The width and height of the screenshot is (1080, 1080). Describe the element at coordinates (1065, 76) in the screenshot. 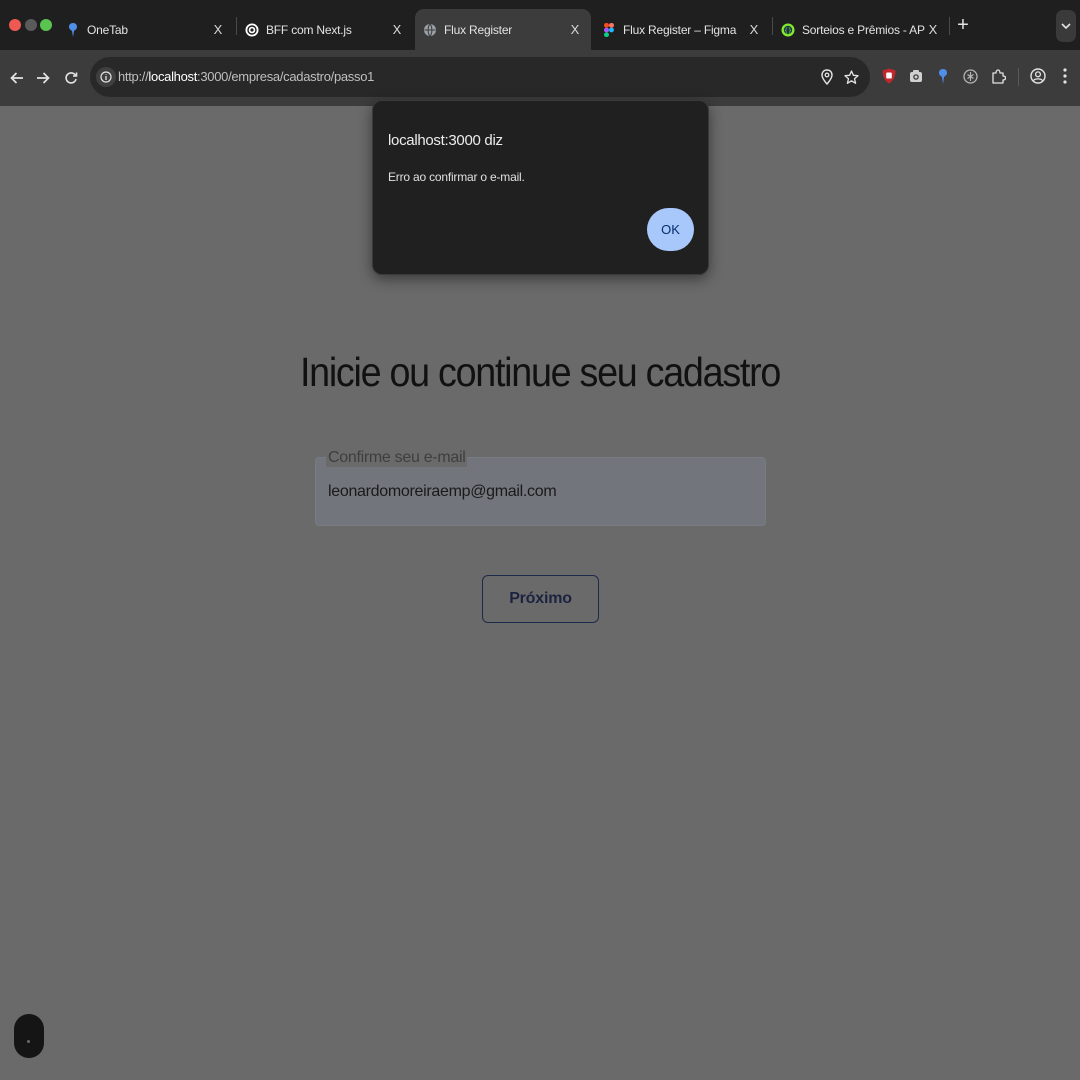

I see `kebab-menu-icon` at that location.